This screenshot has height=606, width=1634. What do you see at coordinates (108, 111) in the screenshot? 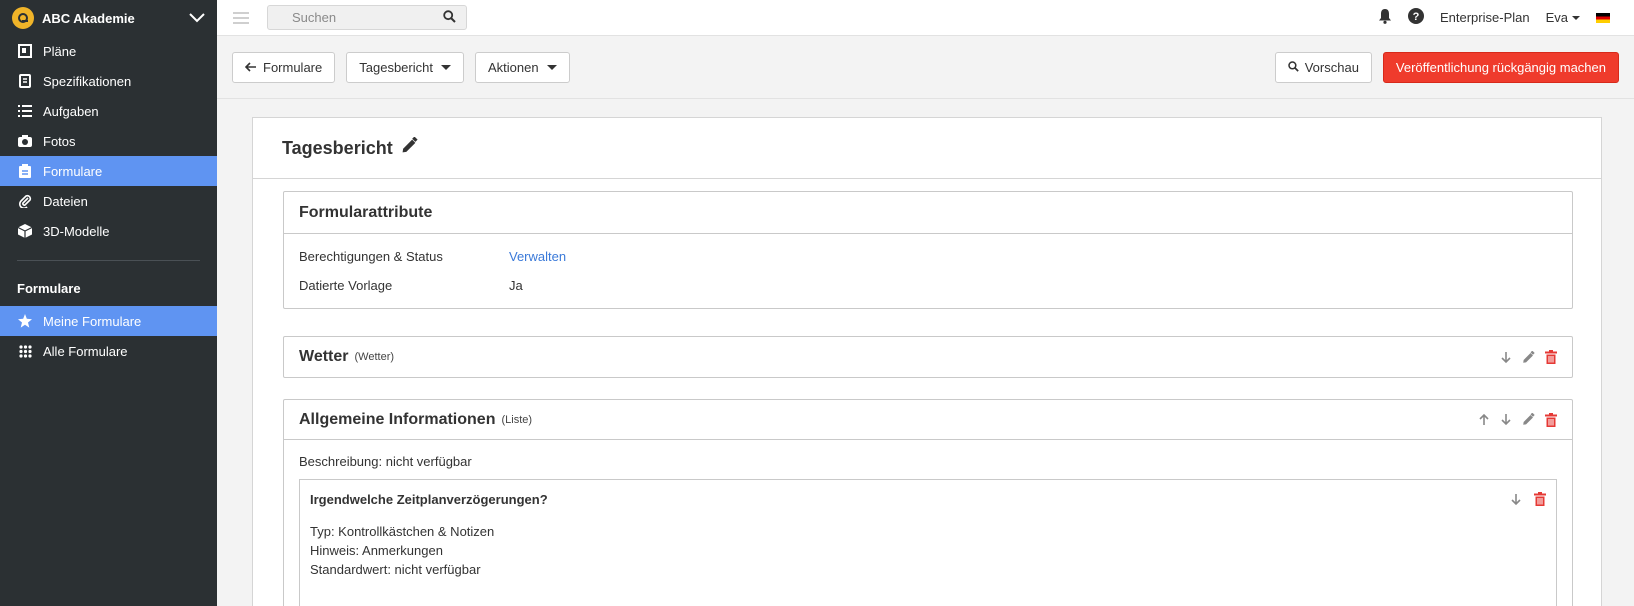
I see `sidebar-item-aufgaben: Aufgaben` at bounding box center [108, 111].